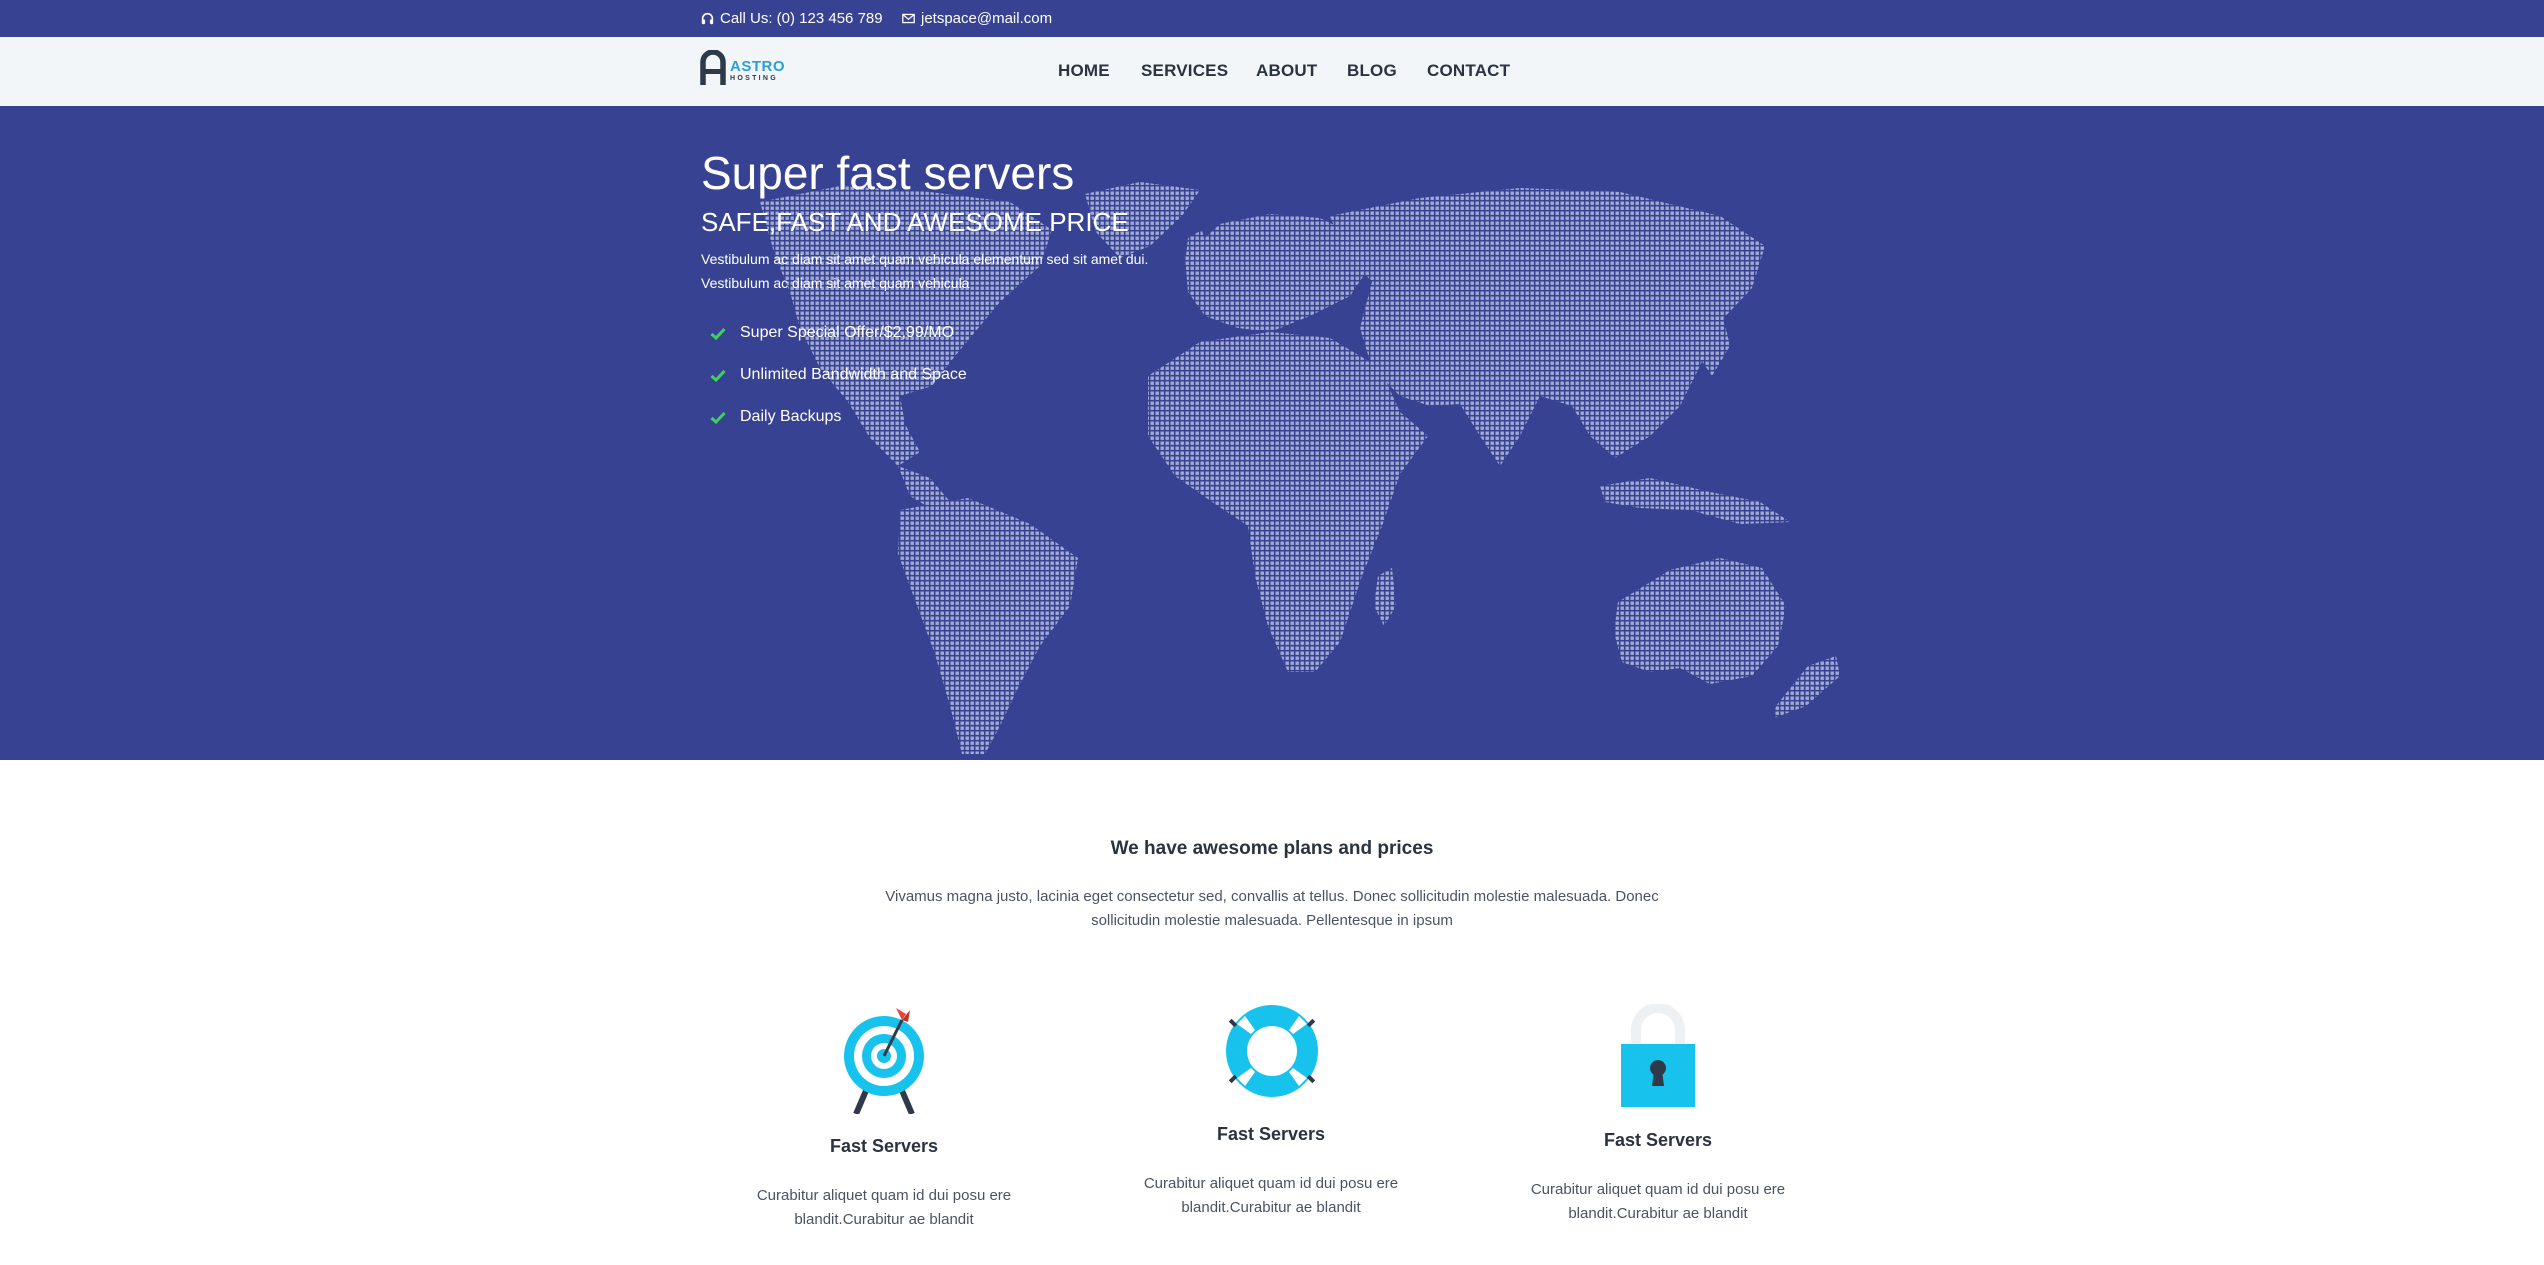 This screenshot has height=1265, width=2544. I want to click on hero-subtitle: SAFE,FAST AND AWESOME PRICE, so click(915, 222).